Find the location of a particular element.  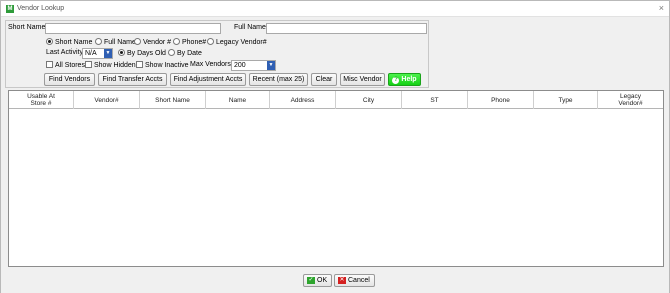

column-header-label: Address is located at coordinates (302, 100).